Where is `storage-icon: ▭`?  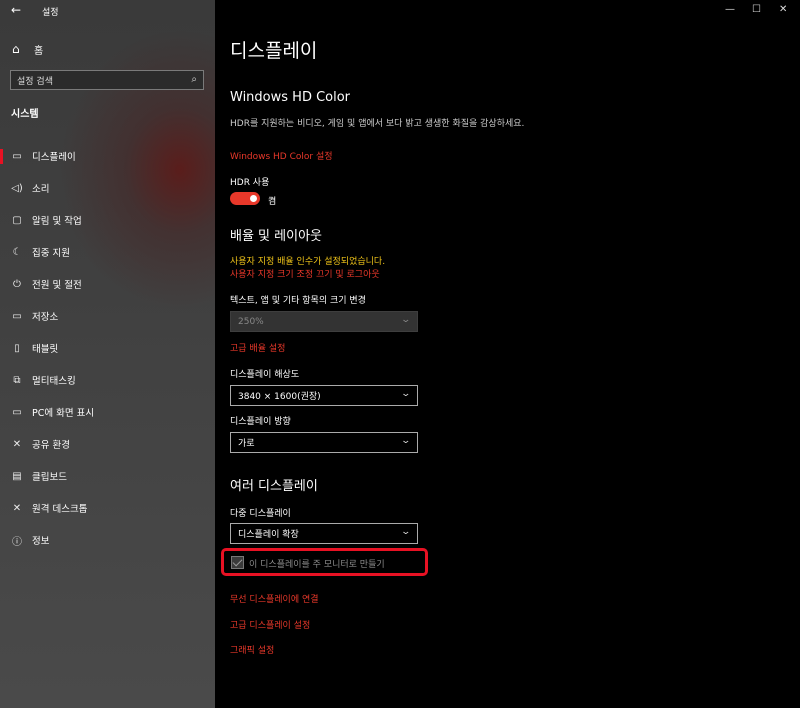 storage-icon: ▭ is located at coordinates (17, 316).